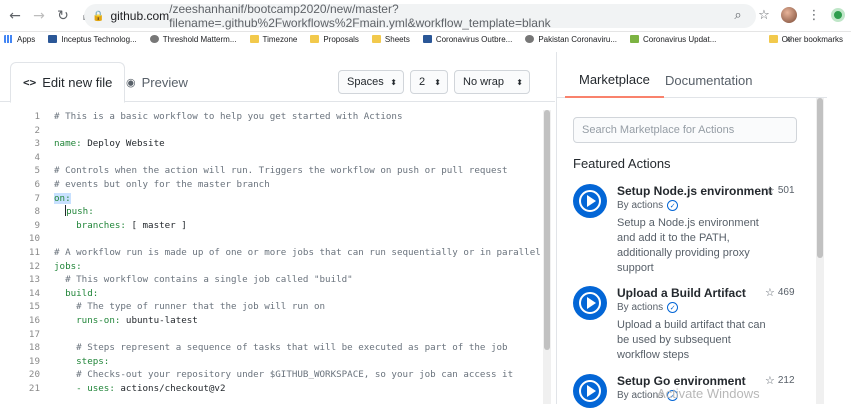  I want to click on tab-marketplace: Marketplace, so click(614, 80).